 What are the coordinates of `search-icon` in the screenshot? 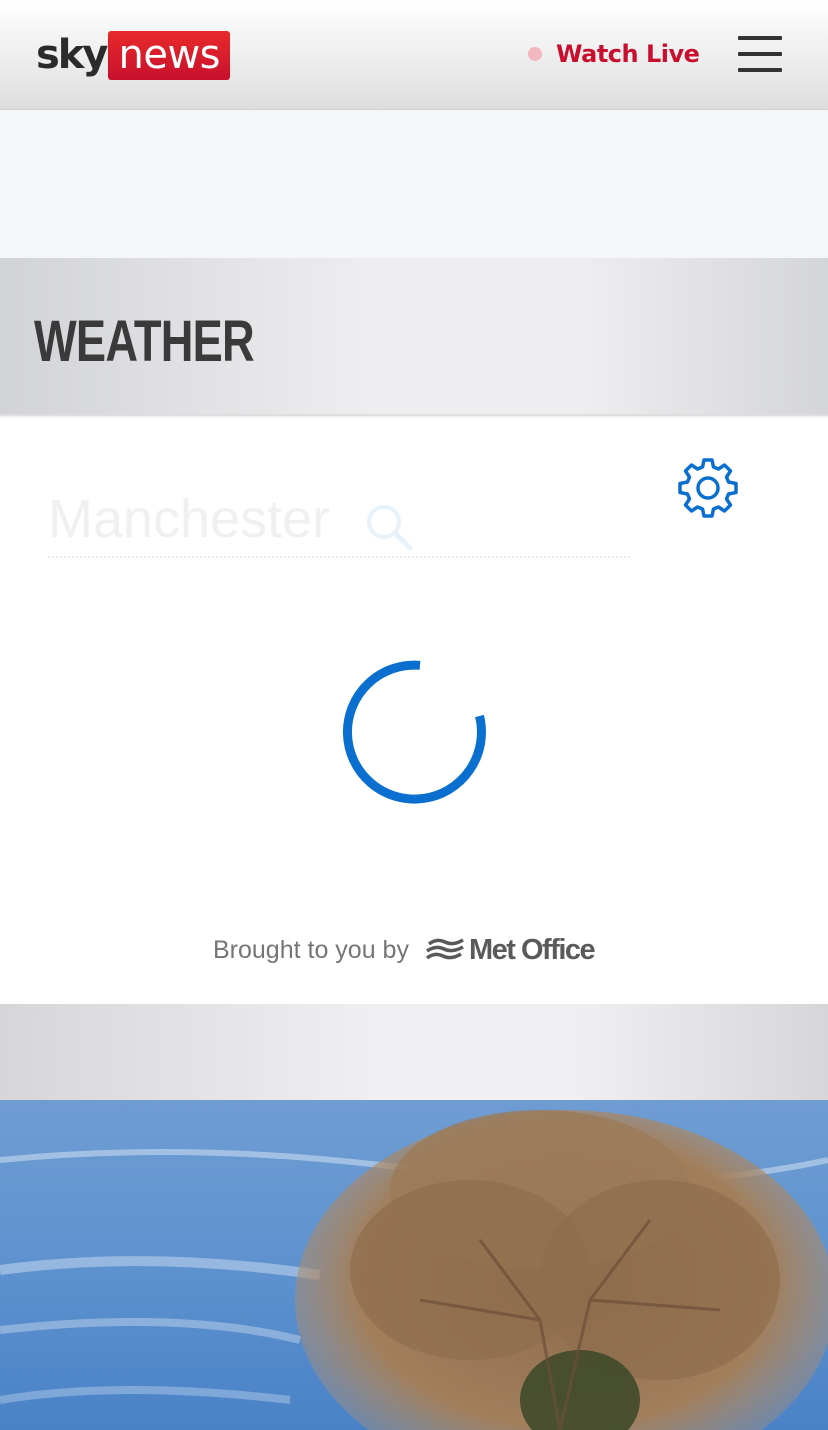 It's located at (389, 527).